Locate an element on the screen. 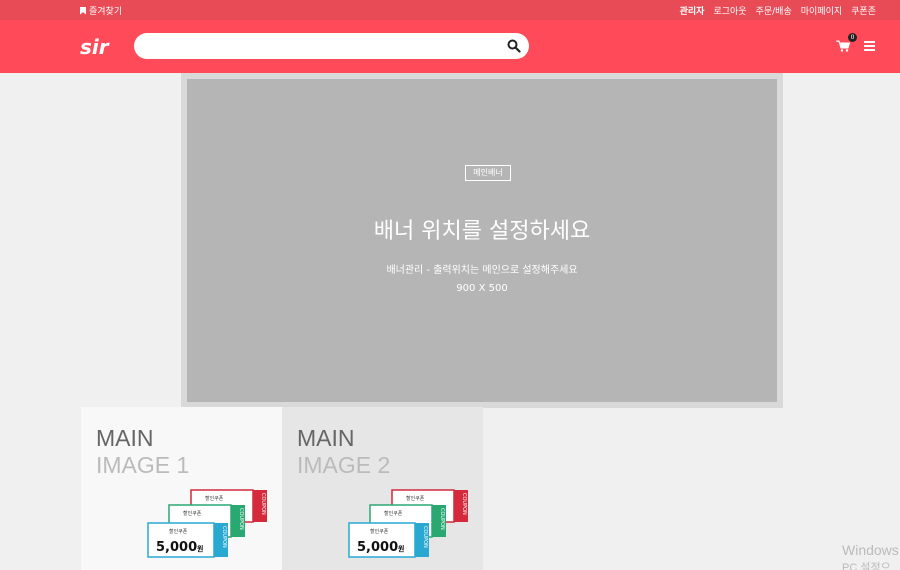 The image size is (900, 570). bookmark-label: 즐겨찾기 is located at coordinates (106, 12).